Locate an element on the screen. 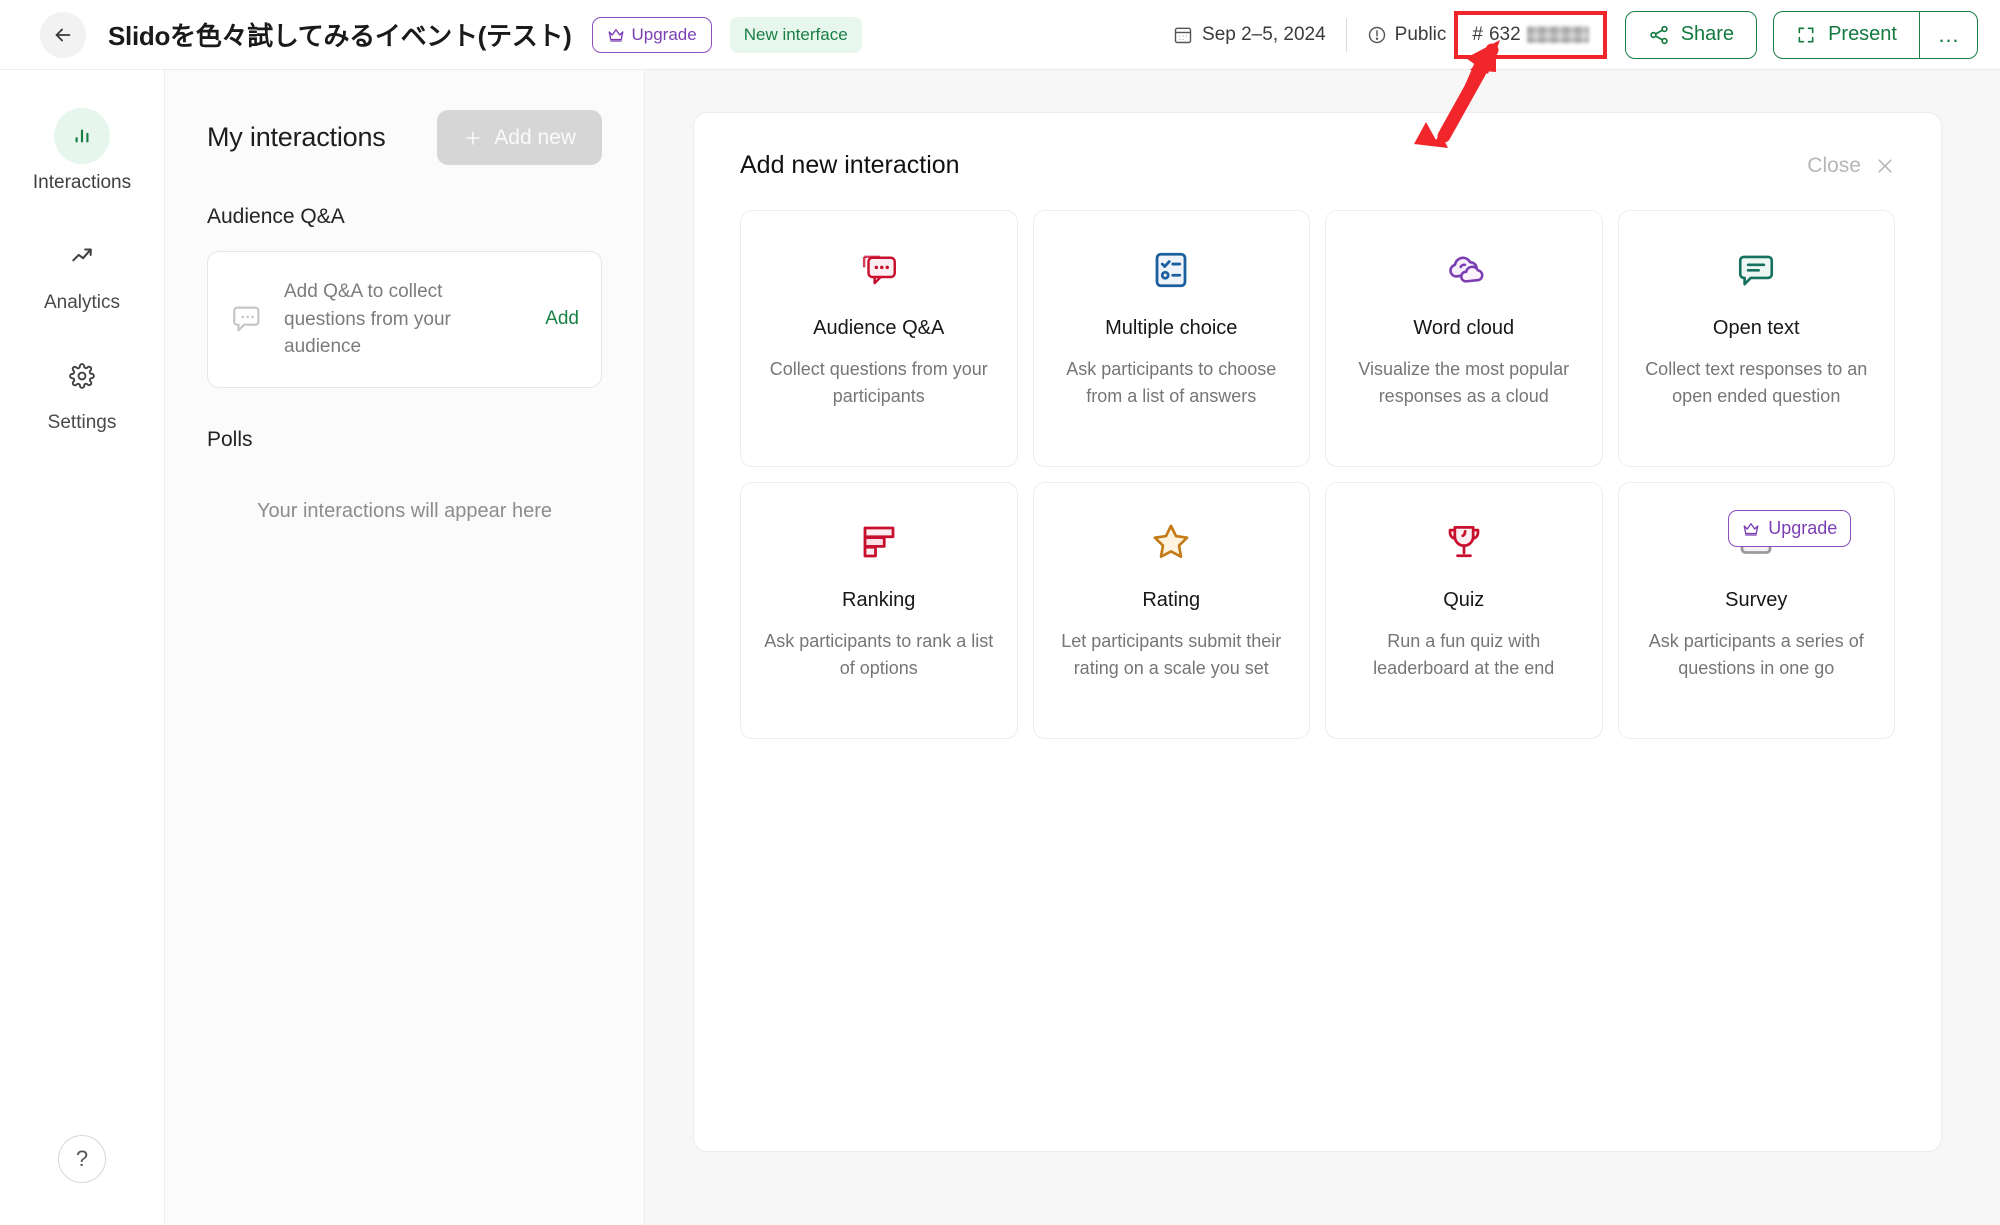 The width and height of the screenshot is (2000, 1225). section-polls-label: Polls is located at coordinates (230, 439).